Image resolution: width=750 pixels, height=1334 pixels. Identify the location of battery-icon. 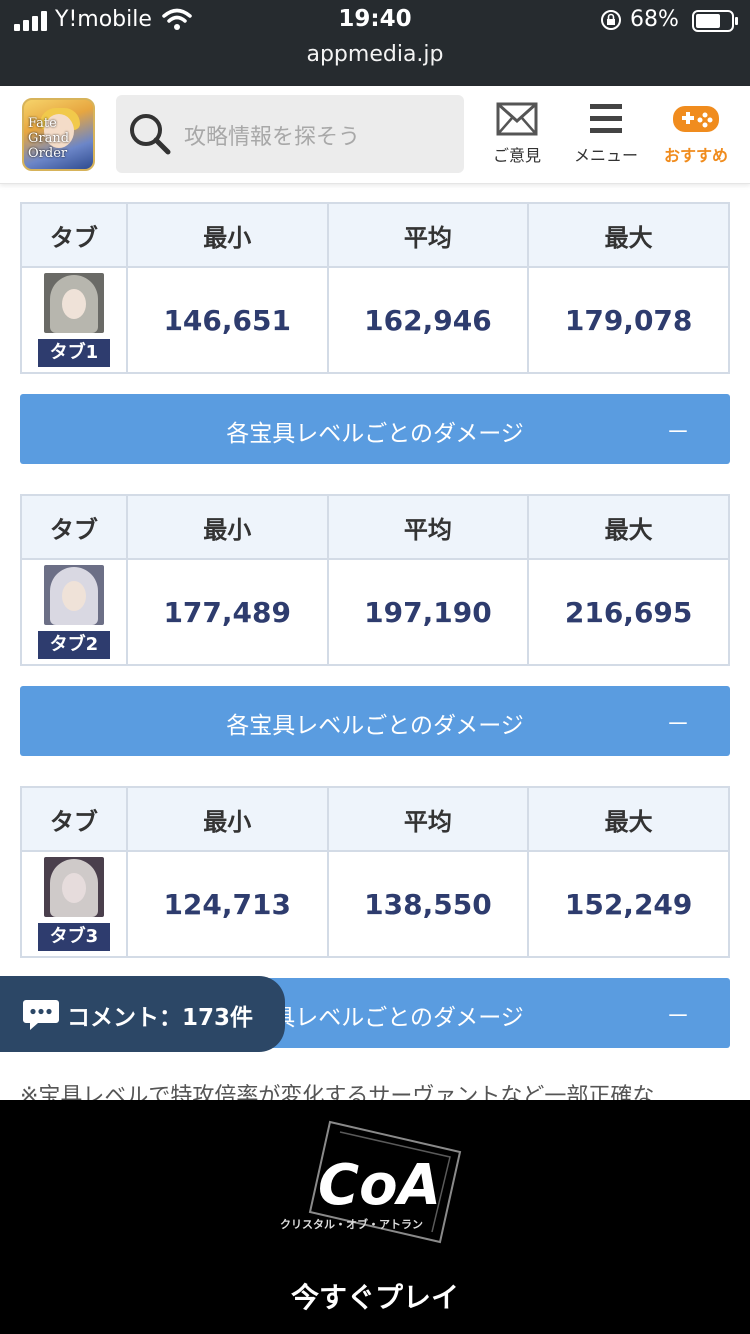
(715, 21).